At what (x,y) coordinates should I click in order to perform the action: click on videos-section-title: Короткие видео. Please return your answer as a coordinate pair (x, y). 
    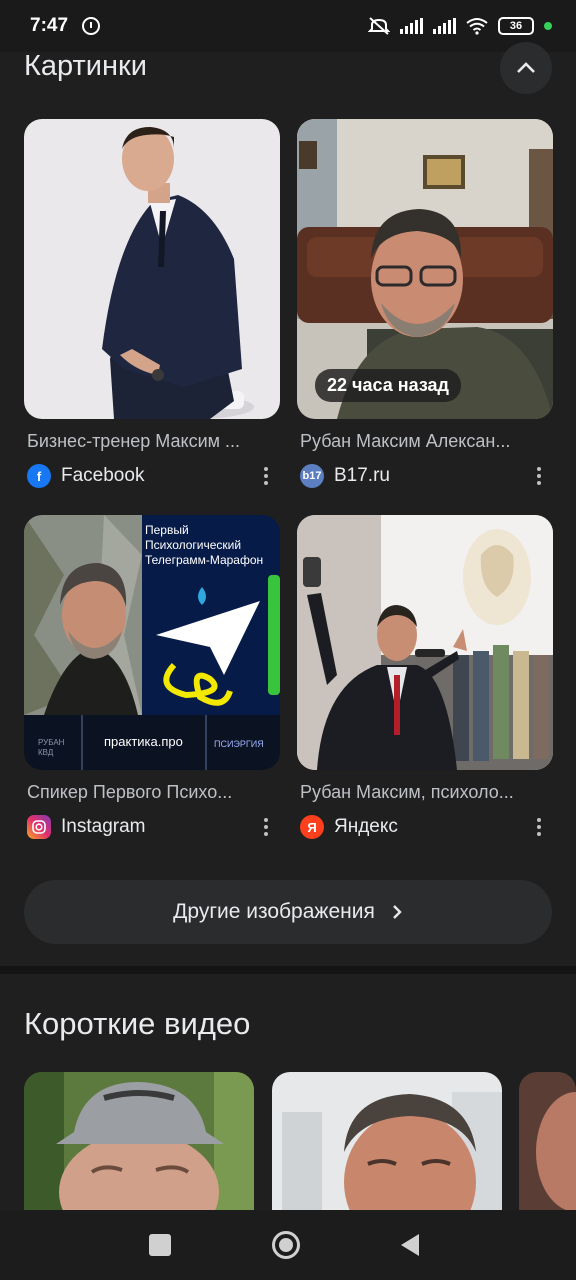
    Looking at the image, I should click on (137, 1023).